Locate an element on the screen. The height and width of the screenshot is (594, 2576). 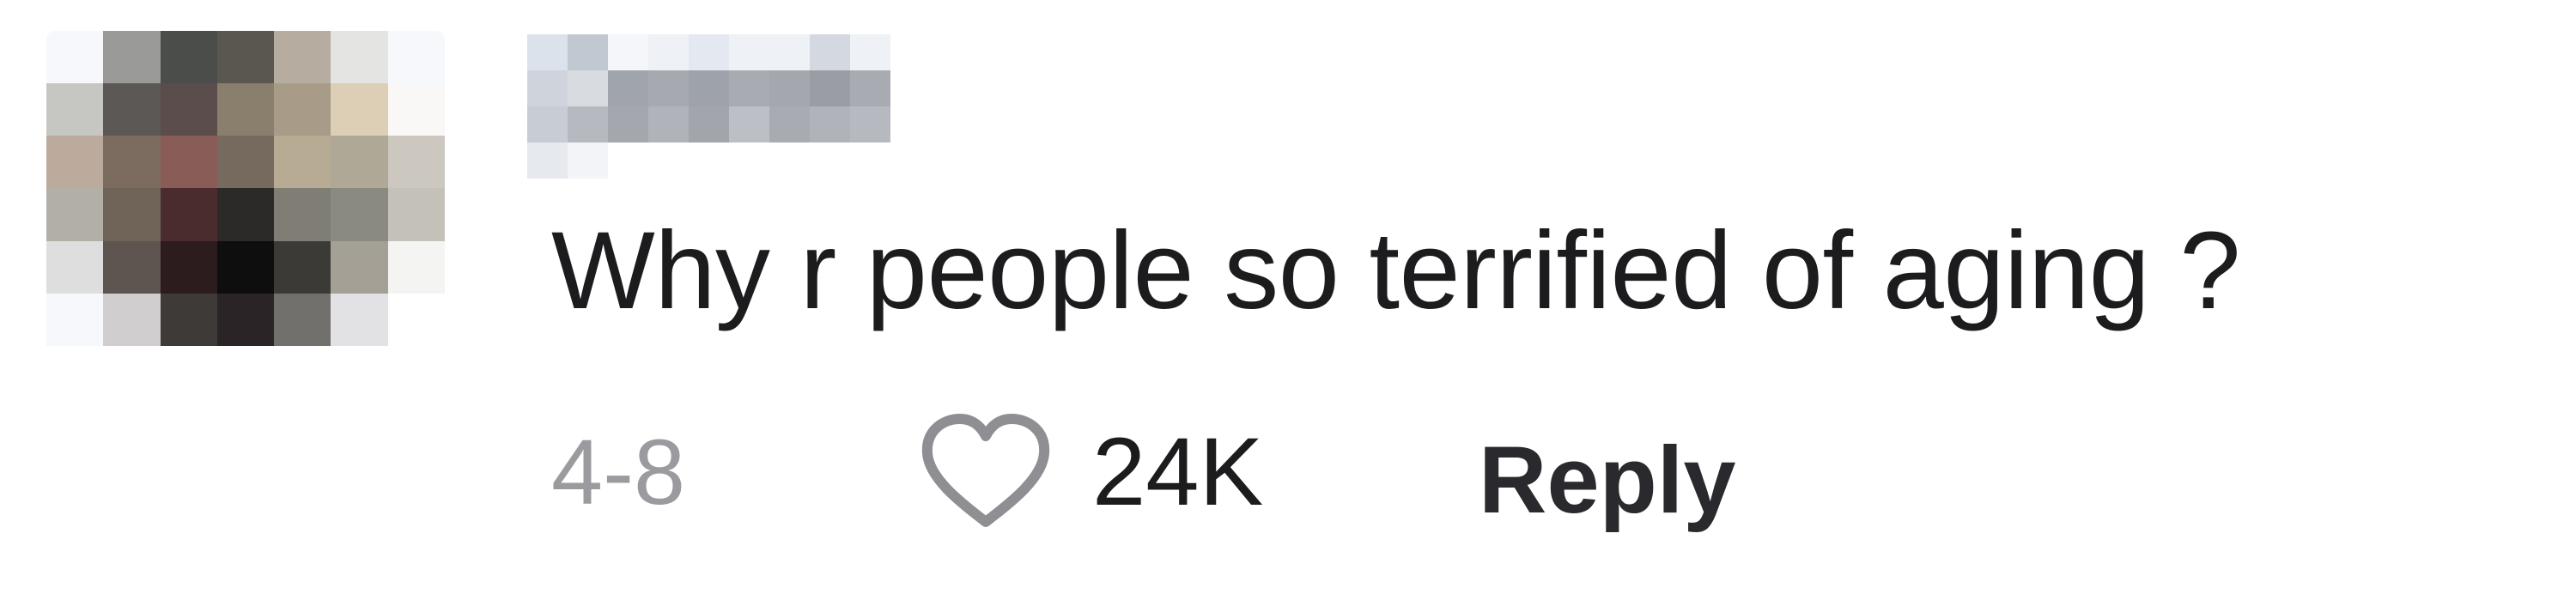
comment-date: 4-8 is located at coordinates (618, 472).